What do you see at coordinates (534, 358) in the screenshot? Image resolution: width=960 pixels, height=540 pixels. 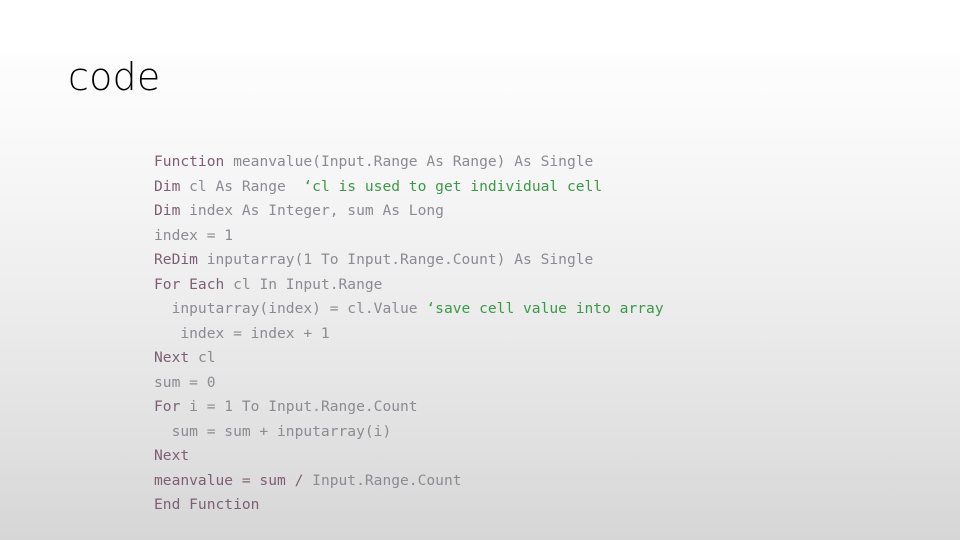 I see `code-line: Next cl` at bounding box center [534, 358].